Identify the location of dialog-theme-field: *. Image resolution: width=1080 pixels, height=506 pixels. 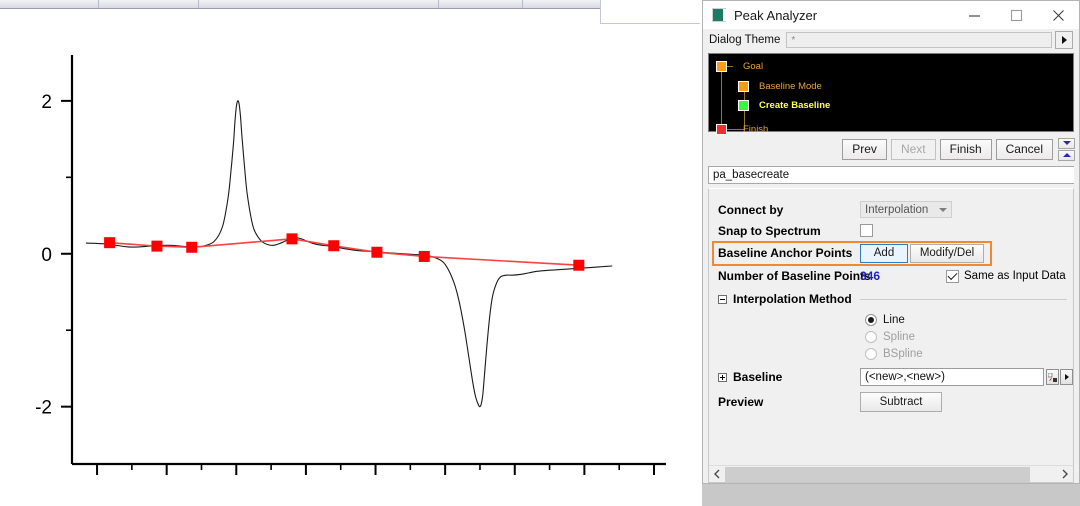
(919, 40).